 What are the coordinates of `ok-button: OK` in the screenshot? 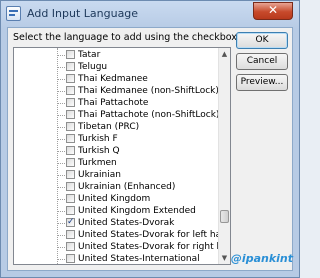 It's located at (262, 40).